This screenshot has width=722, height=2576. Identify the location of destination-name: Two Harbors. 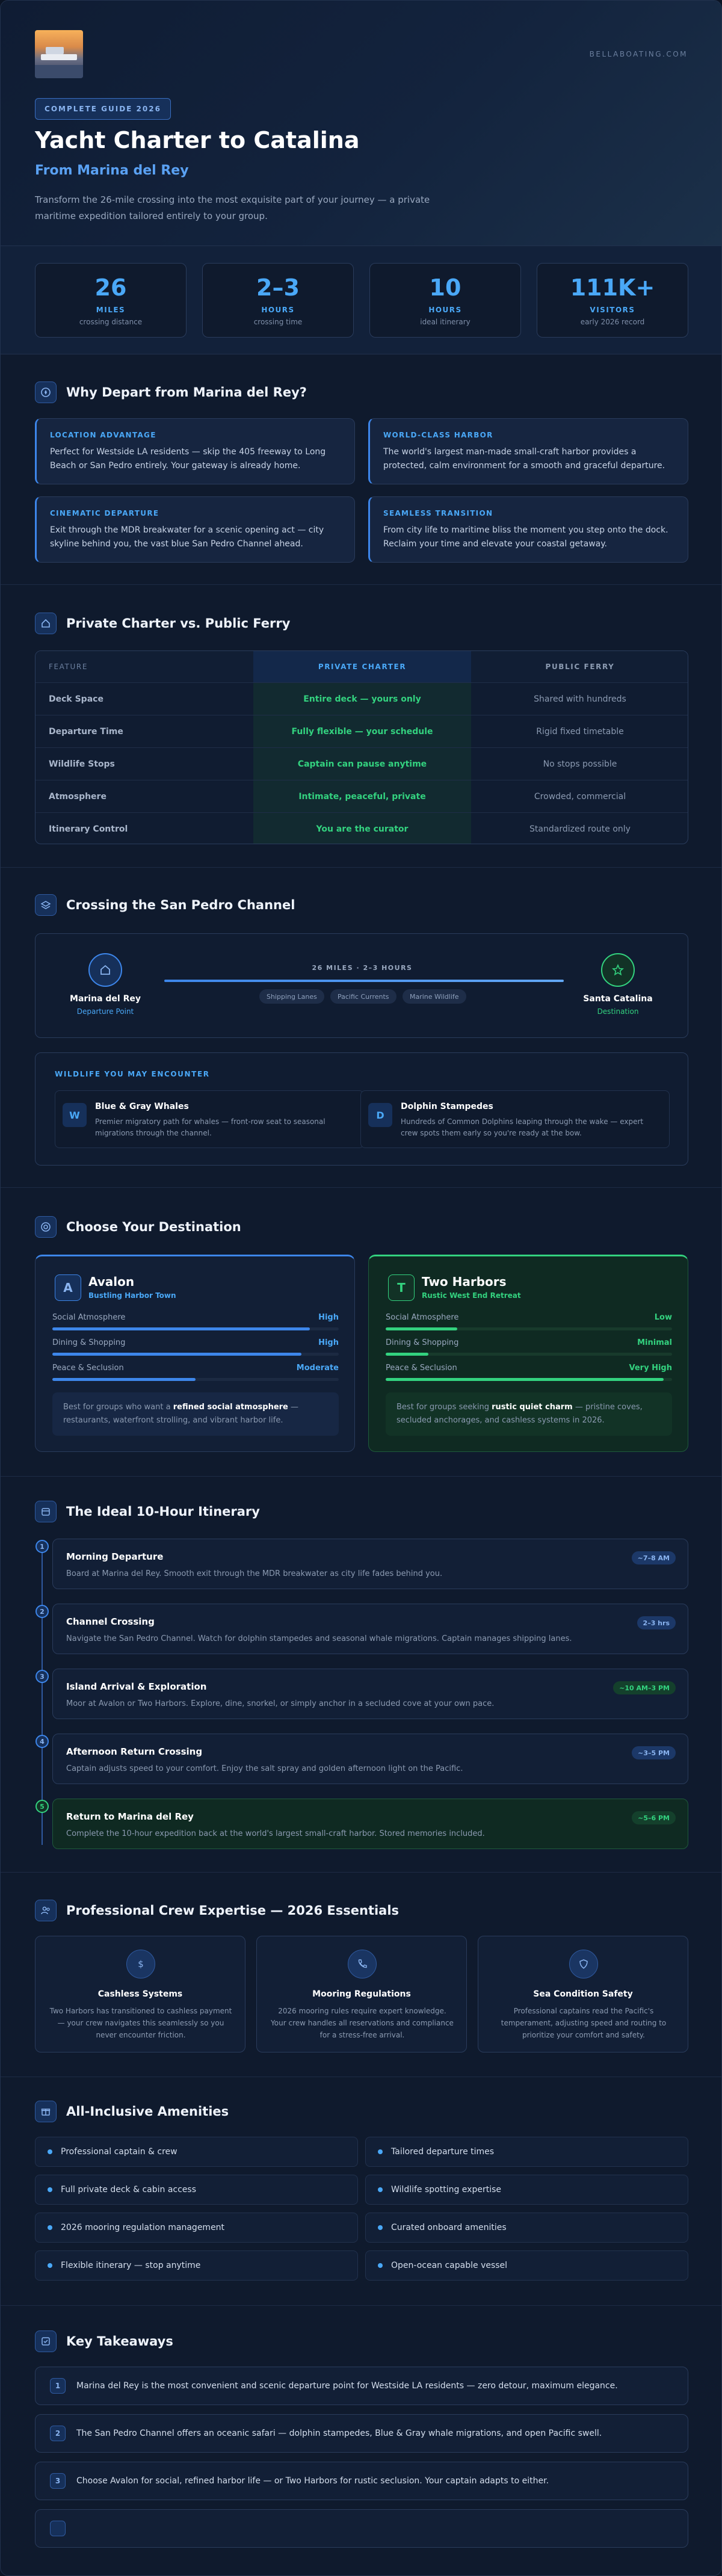
(464, 1281).